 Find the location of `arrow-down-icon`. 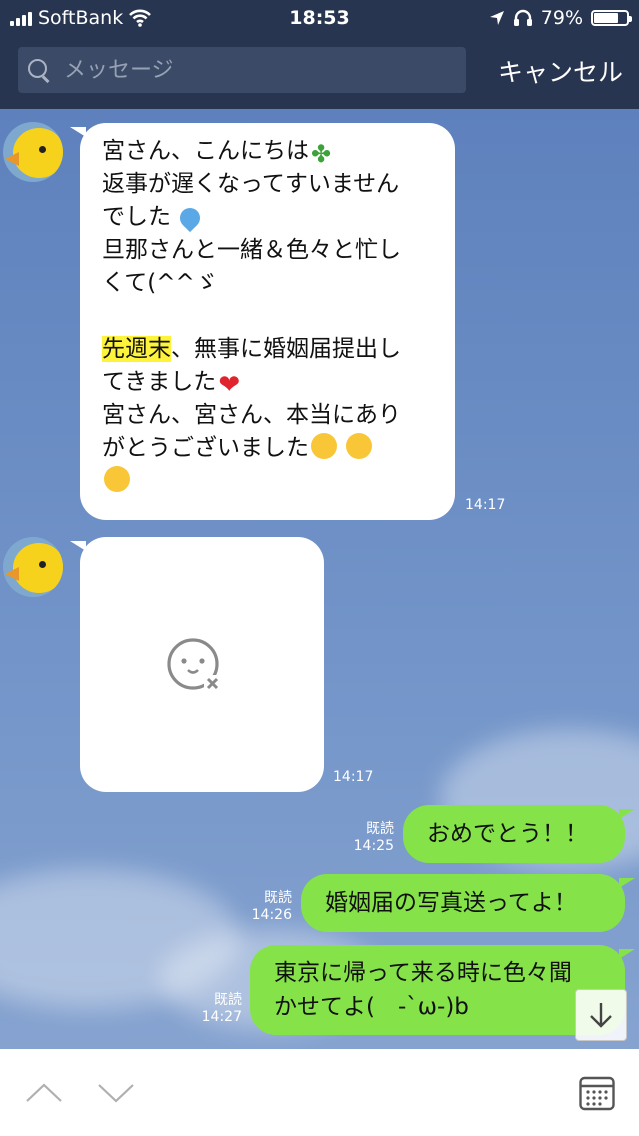

arrow-down-icon is located at coordinates (601, 1015).